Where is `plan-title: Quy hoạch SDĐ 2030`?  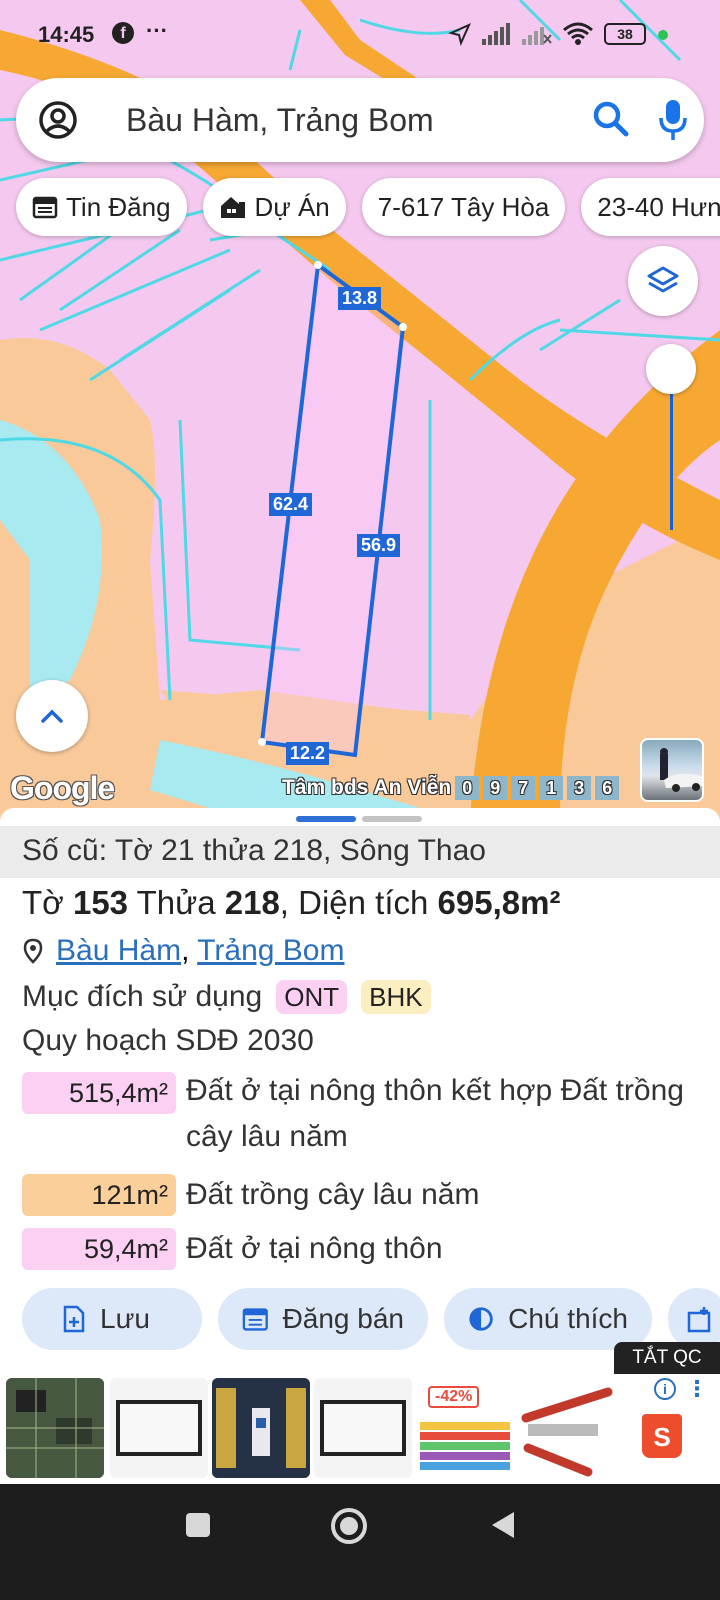 plan-title: Quy hoạch SDĐ 2030 is located at coordinates (168, 1040).